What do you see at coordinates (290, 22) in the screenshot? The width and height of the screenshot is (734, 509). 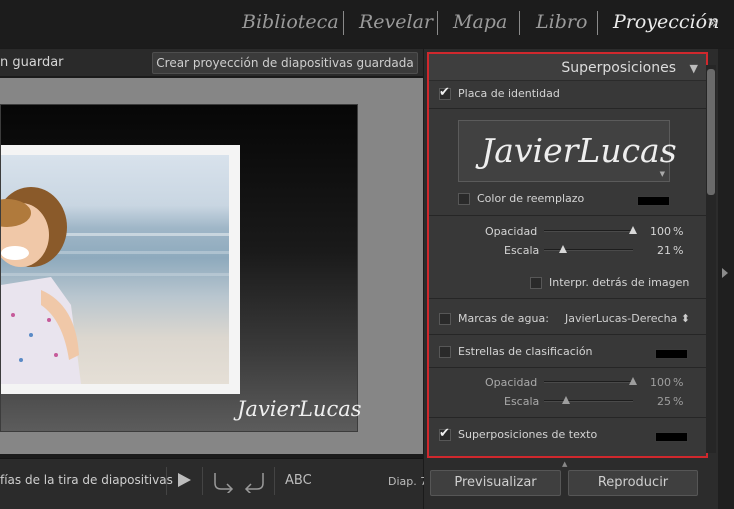 I see `module-biblioteca: Biblioteca` at bounding box center [290, 22].